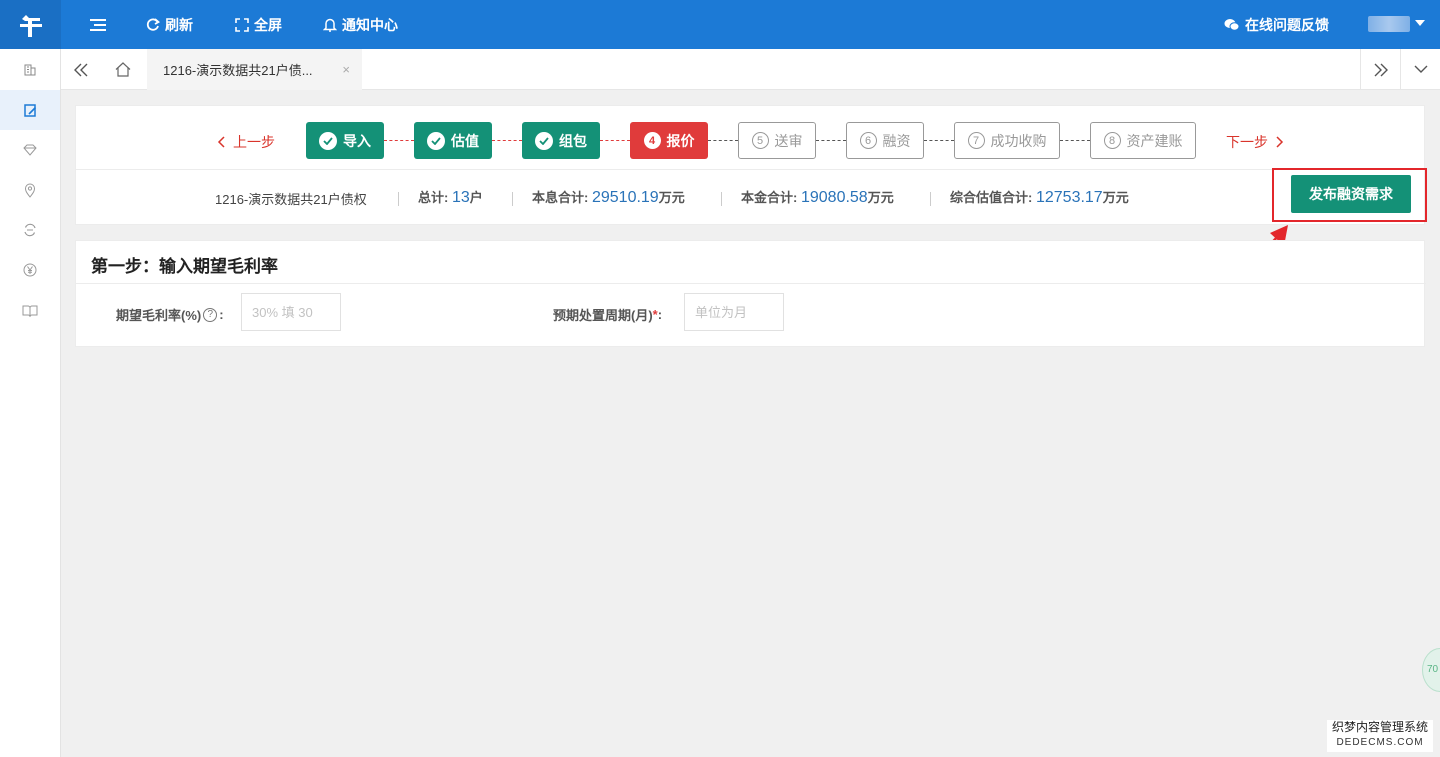 This screenshot has width=1440, height=757. What do you see at coordinates (1420, 23) in the screenshot?
I see `chevron-down-icon` at bounding box center [1420, 23].